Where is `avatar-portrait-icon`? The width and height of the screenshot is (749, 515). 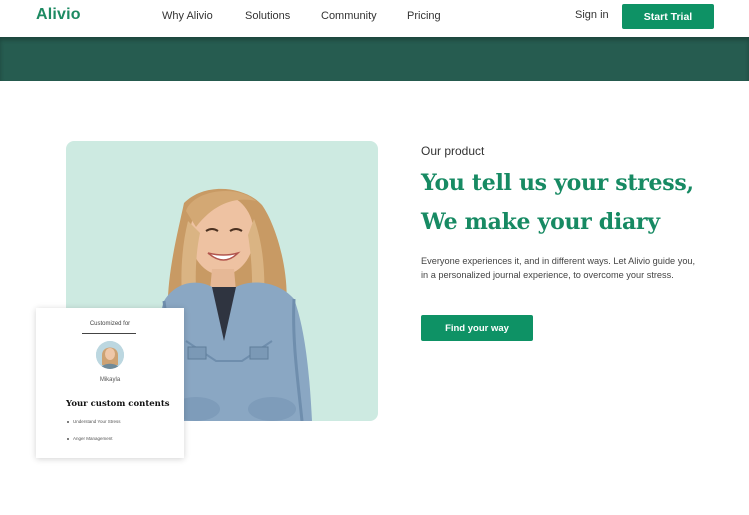
avatar-portrait-icon is located at coordinates (110, 355).